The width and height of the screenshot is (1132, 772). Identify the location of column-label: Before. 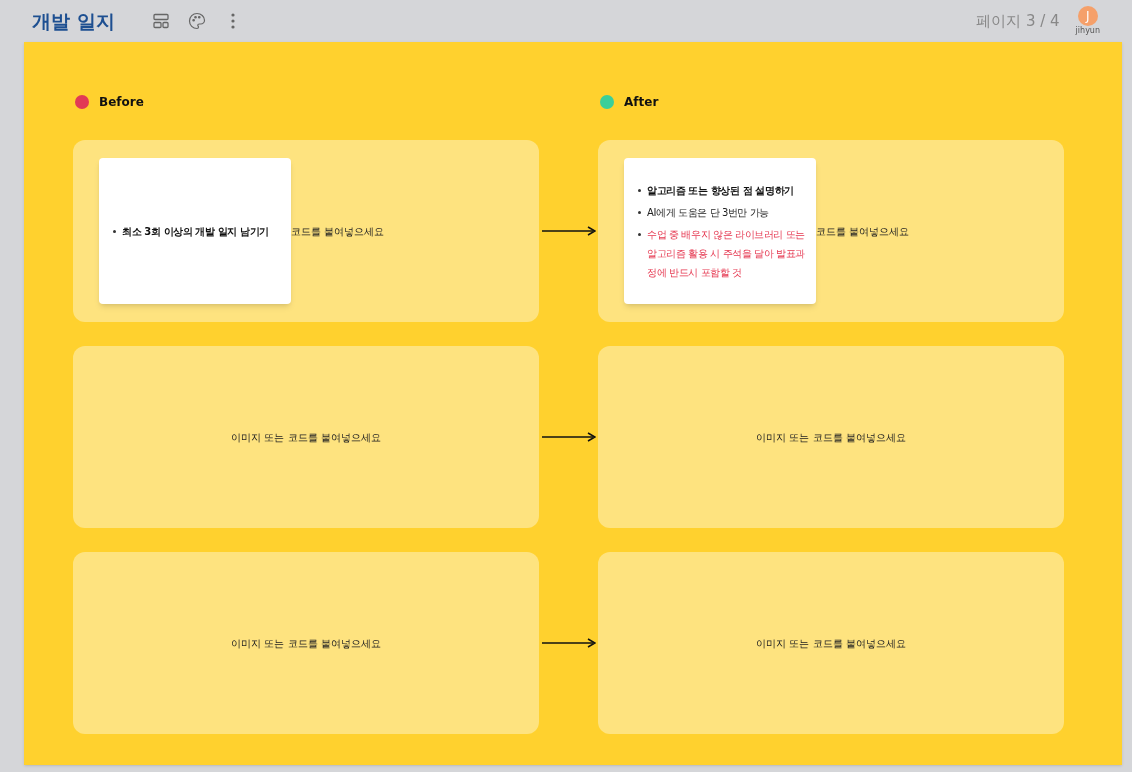
(121, 102).